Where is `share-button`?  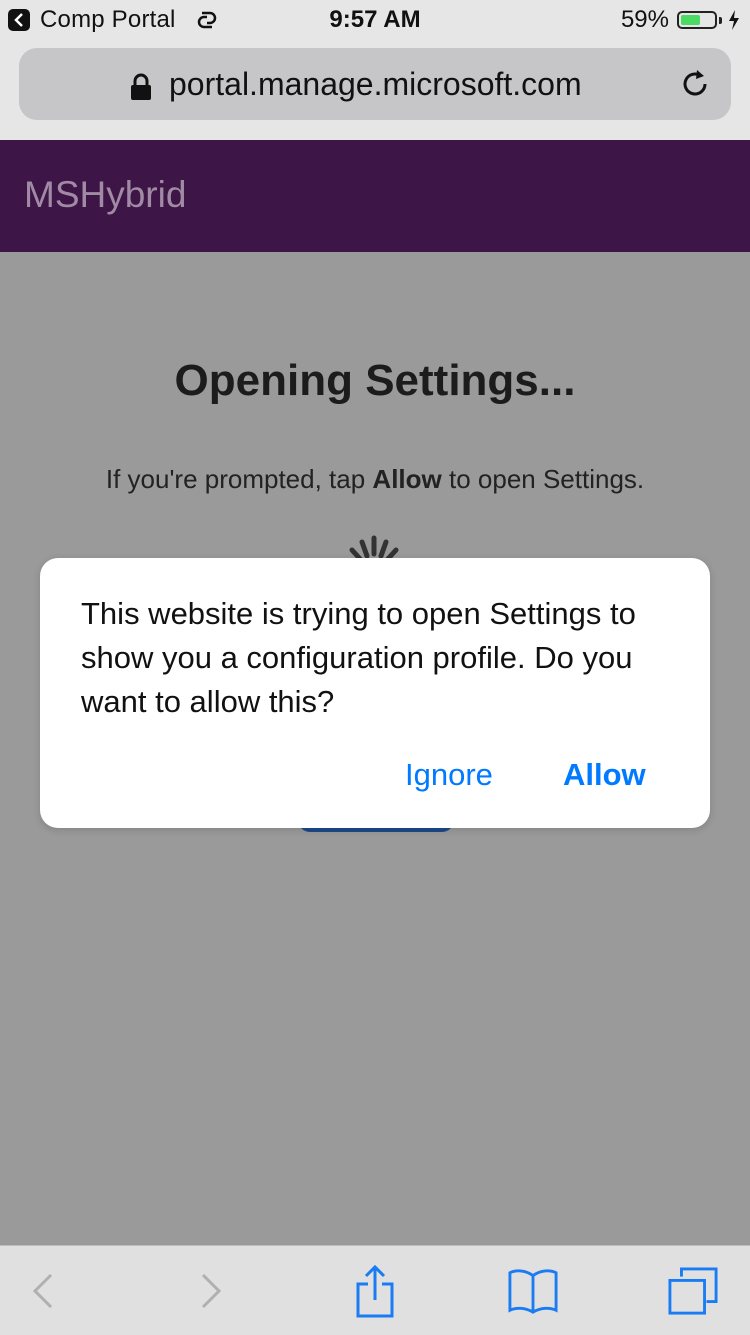
share-button is located at coordinates (375, 1291).